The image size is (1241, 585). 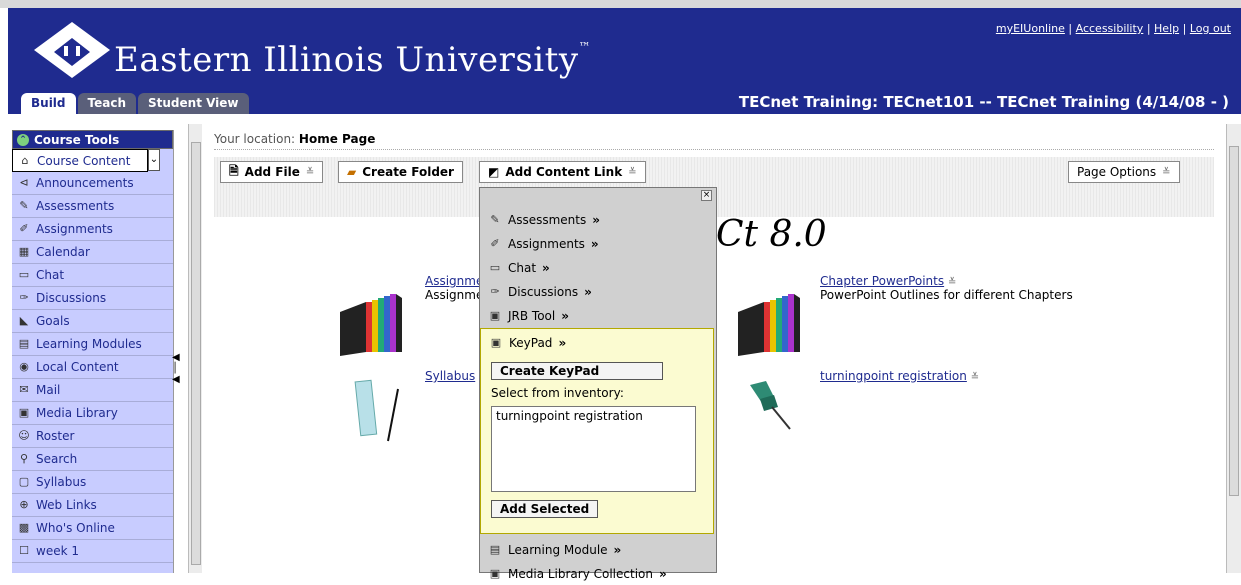 What do you see at coordinates (92, 436) in the screenshot?
I see `sidebar-item-roster: ☺ Roster` at bounding box center [92, 436].